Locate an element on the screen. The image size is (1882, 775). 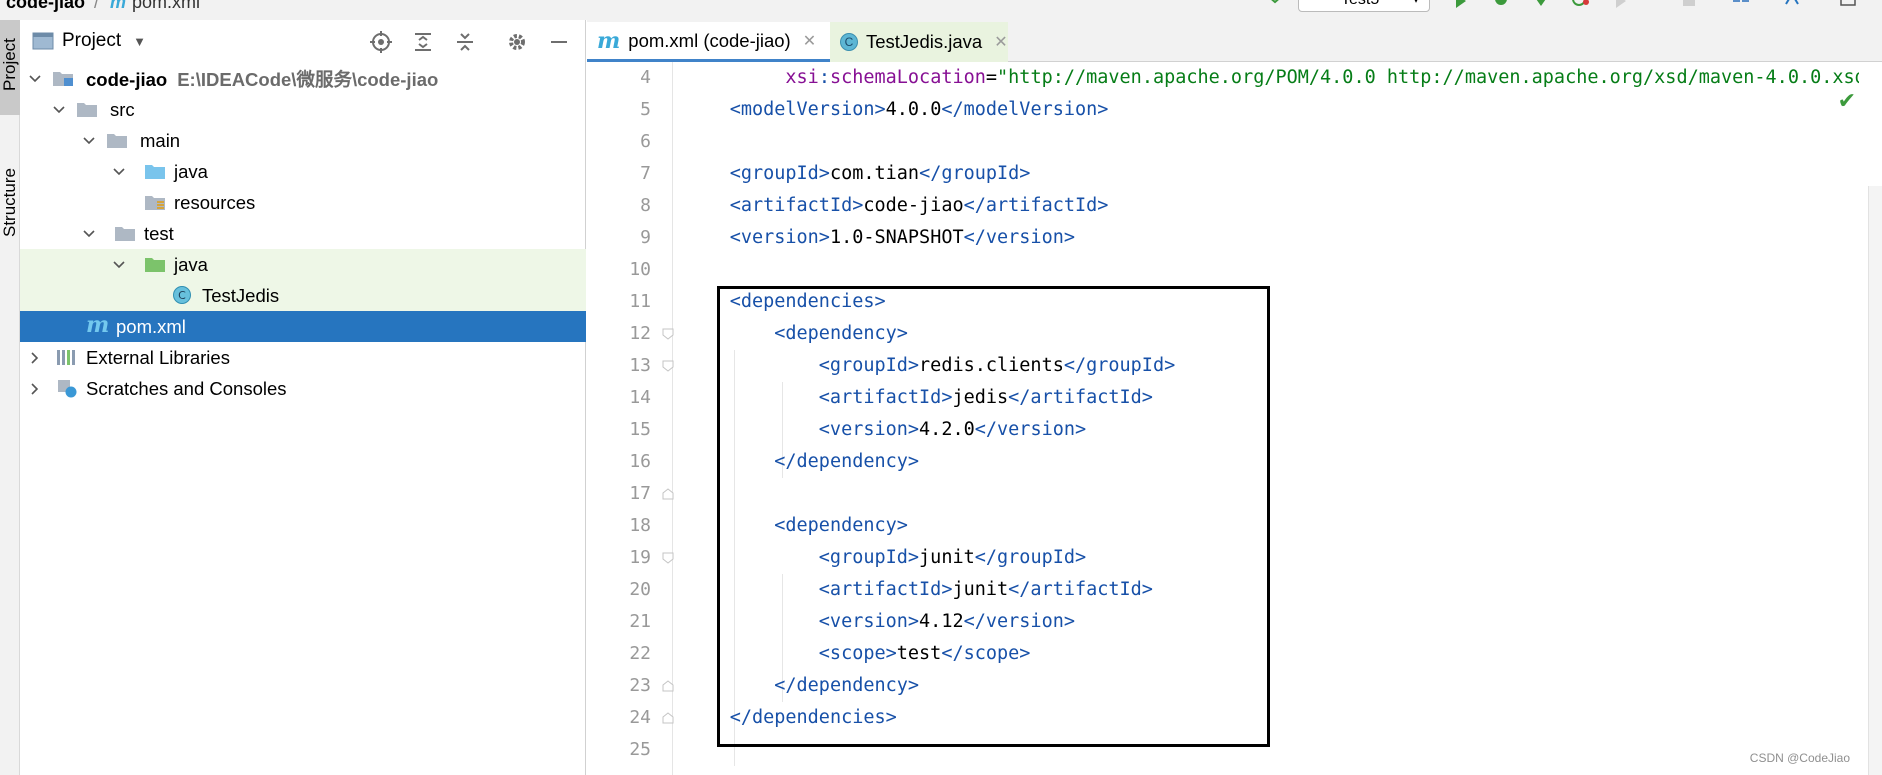
tree-item-external-libraries: External Libraries is located at coordinates (303, 357).